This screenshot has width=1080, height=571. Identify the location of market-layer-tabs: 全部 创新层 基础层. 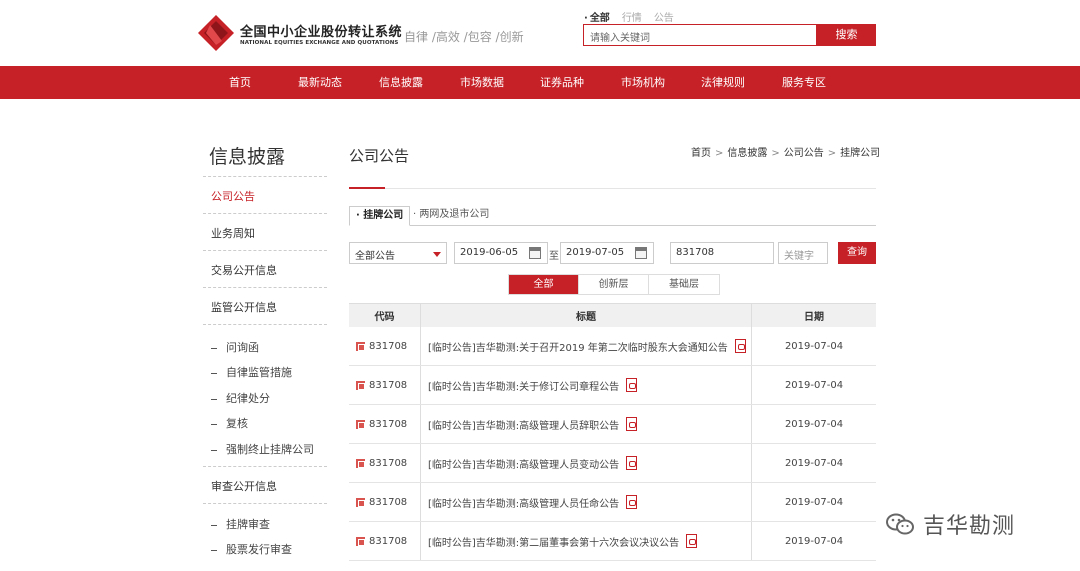
(614, 284).